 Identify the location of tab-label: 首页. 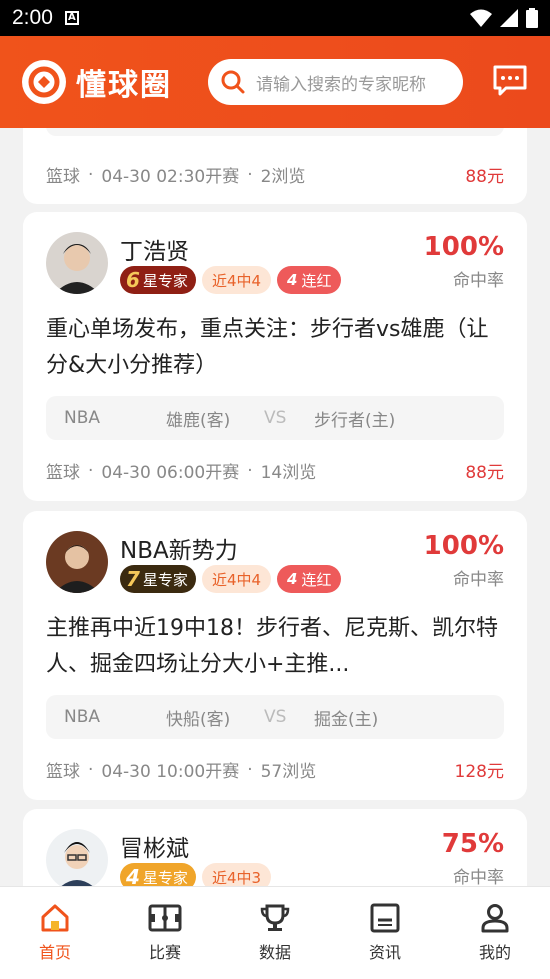
(54, 952).